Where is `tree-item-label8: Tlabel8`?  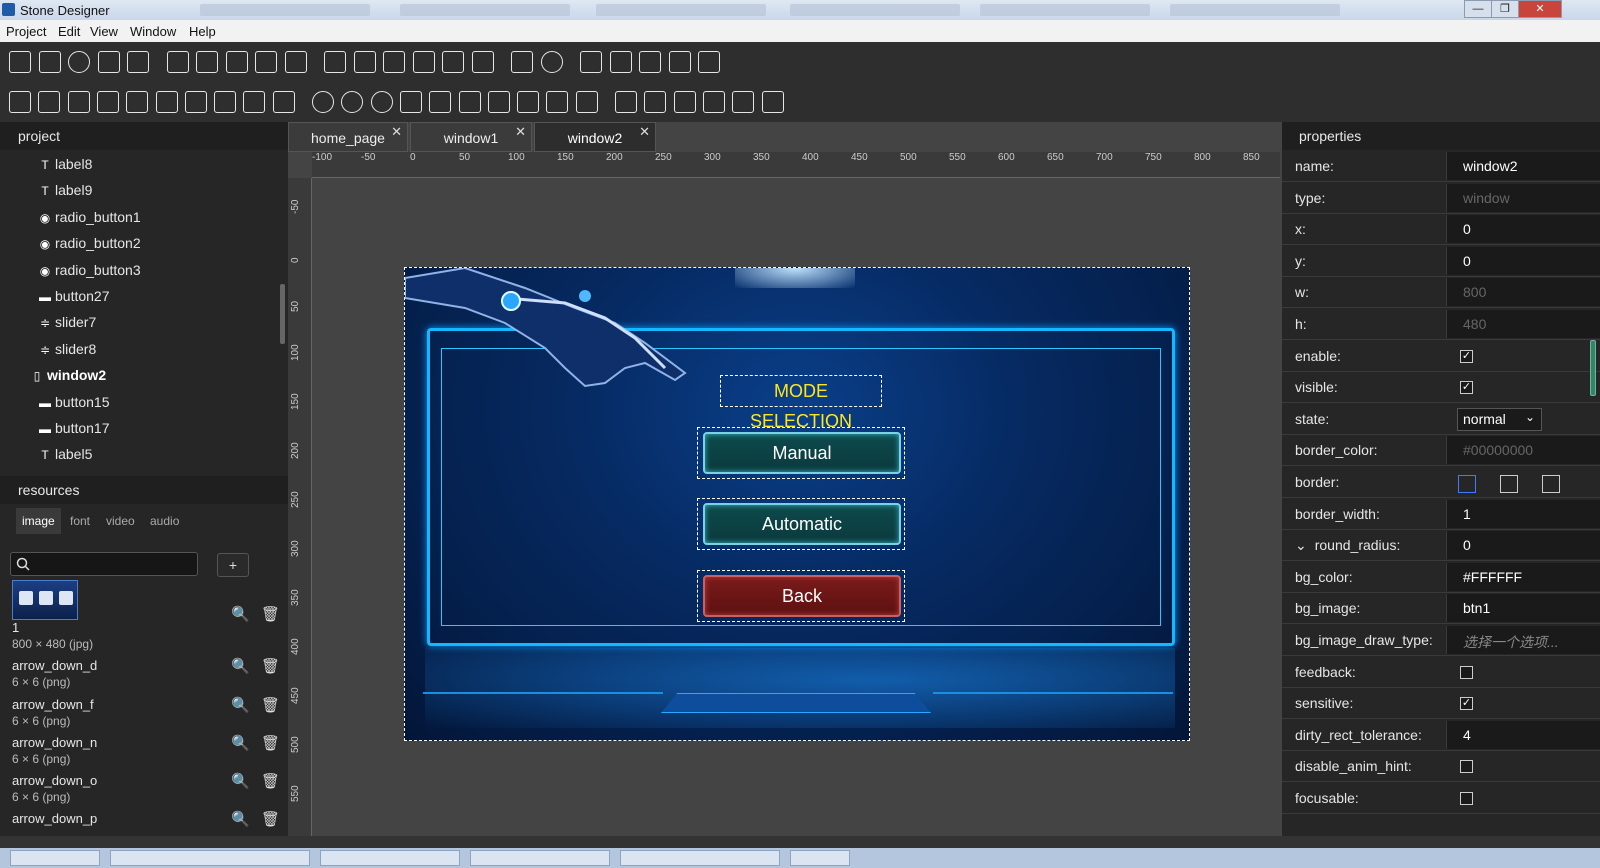
tree-item-label8: Tlabel8 is located at coordinates (65, 169).